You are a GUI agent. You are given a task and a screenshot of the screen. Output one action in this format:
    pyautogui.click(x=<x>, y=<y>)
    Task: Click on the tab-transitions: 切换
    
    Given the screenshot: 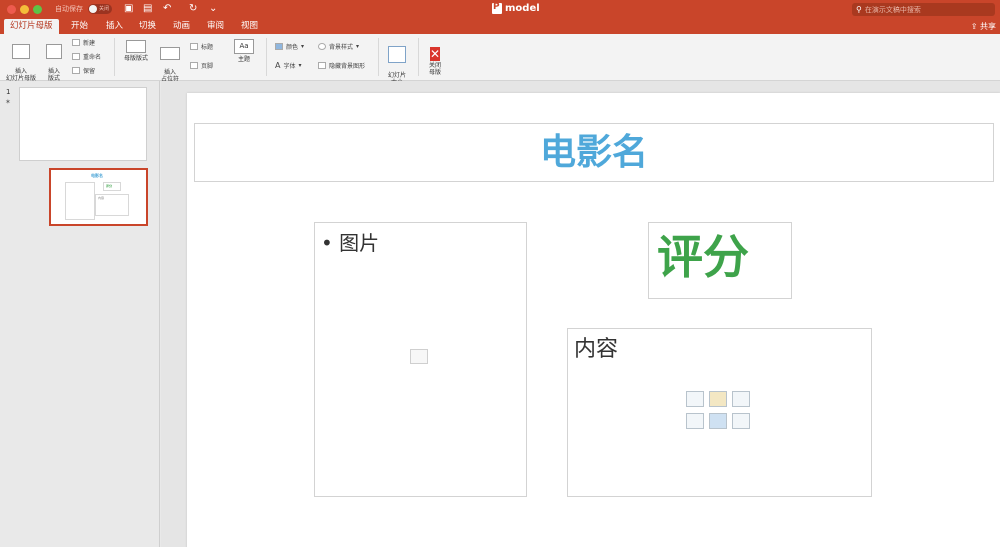 What is the action you would take?
    pyautogui.click(x=147, y=26)
    